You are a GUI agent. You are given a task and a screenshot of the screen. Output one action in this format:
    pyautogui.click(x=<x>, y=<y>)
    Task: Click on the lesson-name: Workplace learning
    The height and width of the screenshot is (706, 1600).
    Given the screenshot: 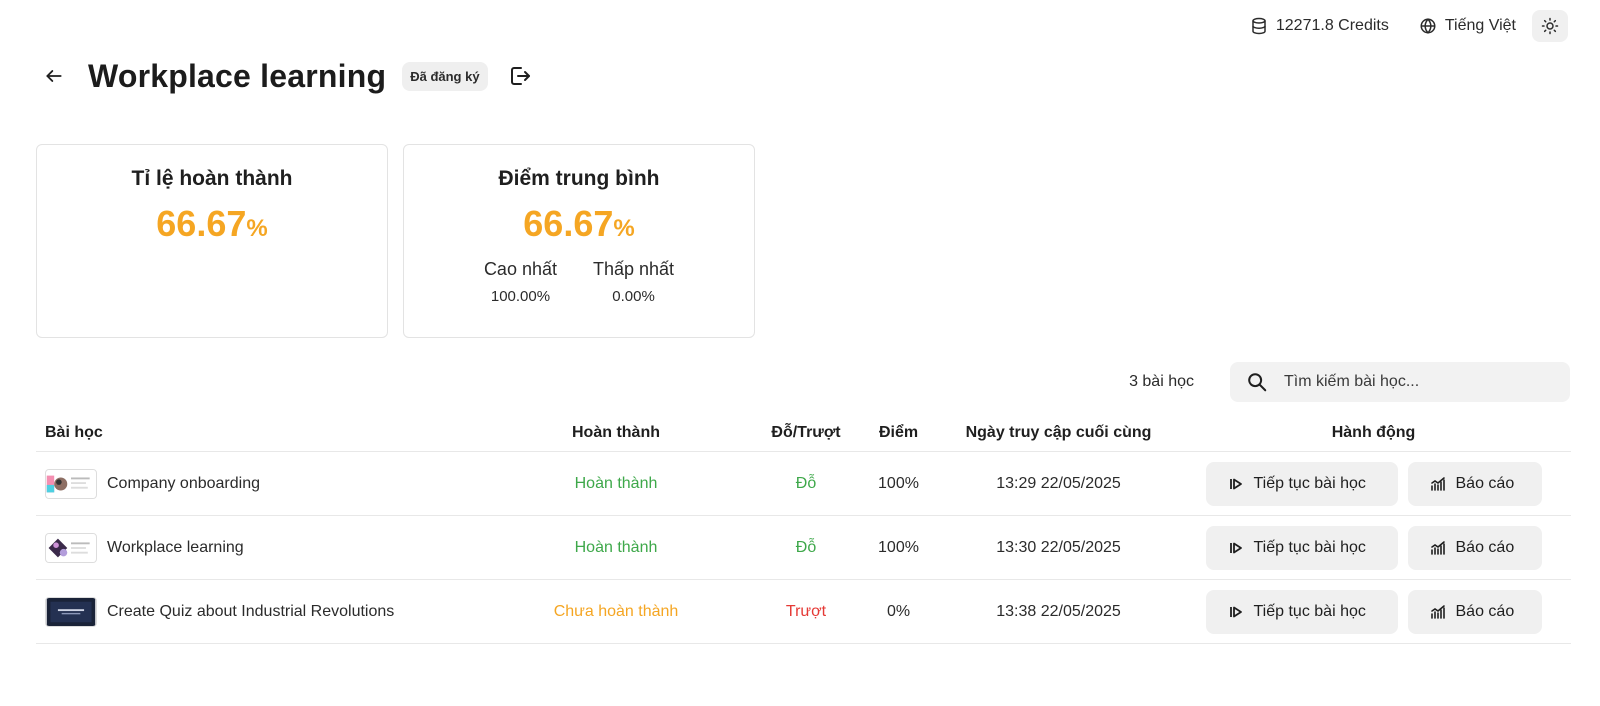 What is the action you would take?
    pyautogui.click(x=175, y=547)
    